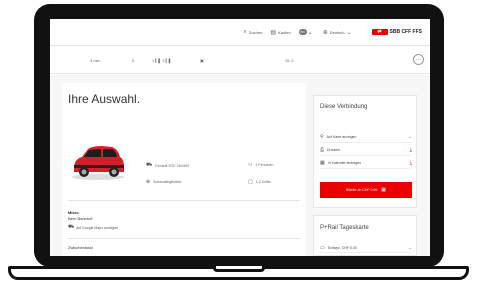  Describe the element at coordinates (379, 32) in the screenshot. I see `sbb-logo-mark: ⇄` at that location.